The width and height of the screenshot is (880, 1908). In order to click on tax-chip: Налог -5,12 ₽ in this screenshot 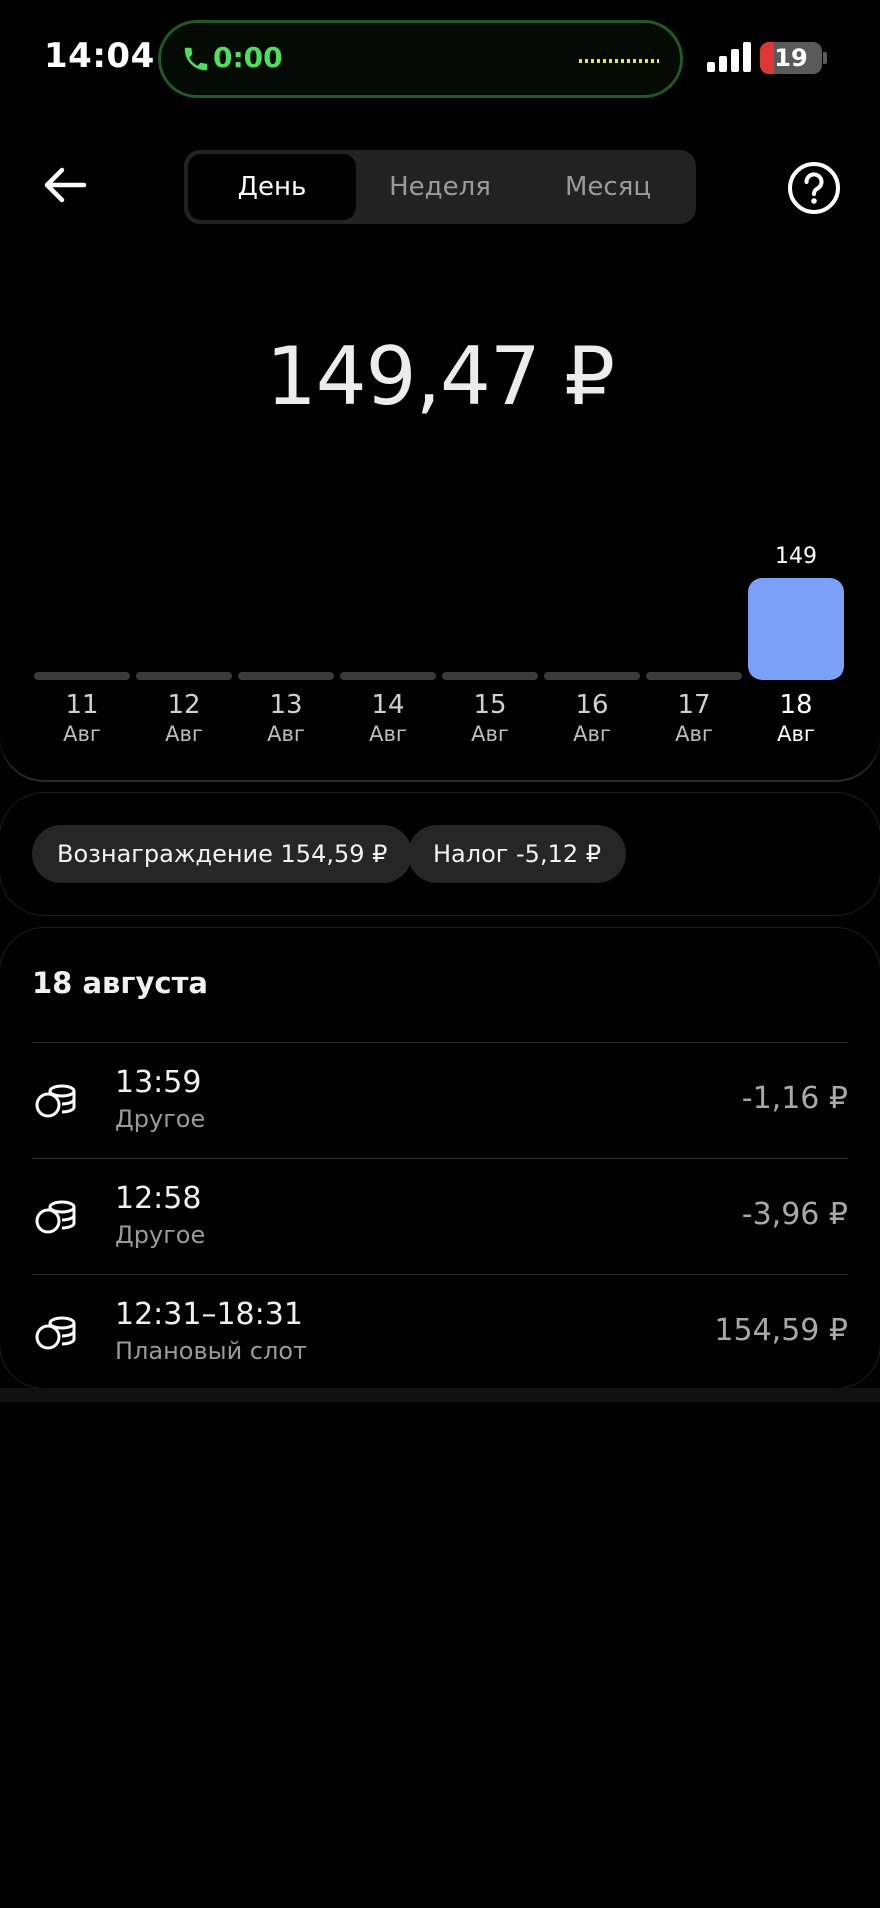, I will do `click(517, 854)`.